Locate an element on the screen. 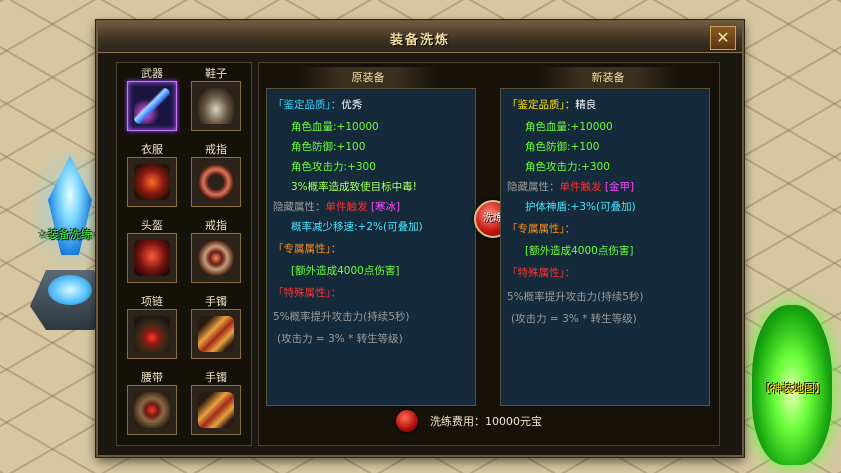 This screenshot has width=841, height=473. armor-icon is located at coordinates (152, 182).